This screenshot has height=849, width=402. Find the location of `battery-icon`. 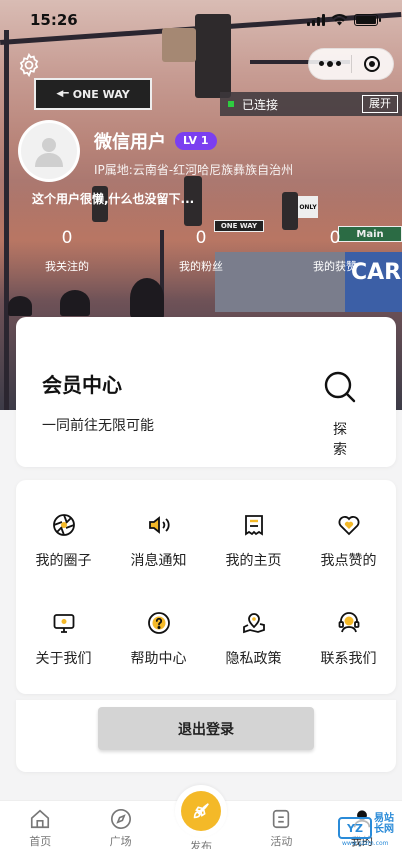

battery-icon is located at coordinates (367, 20).